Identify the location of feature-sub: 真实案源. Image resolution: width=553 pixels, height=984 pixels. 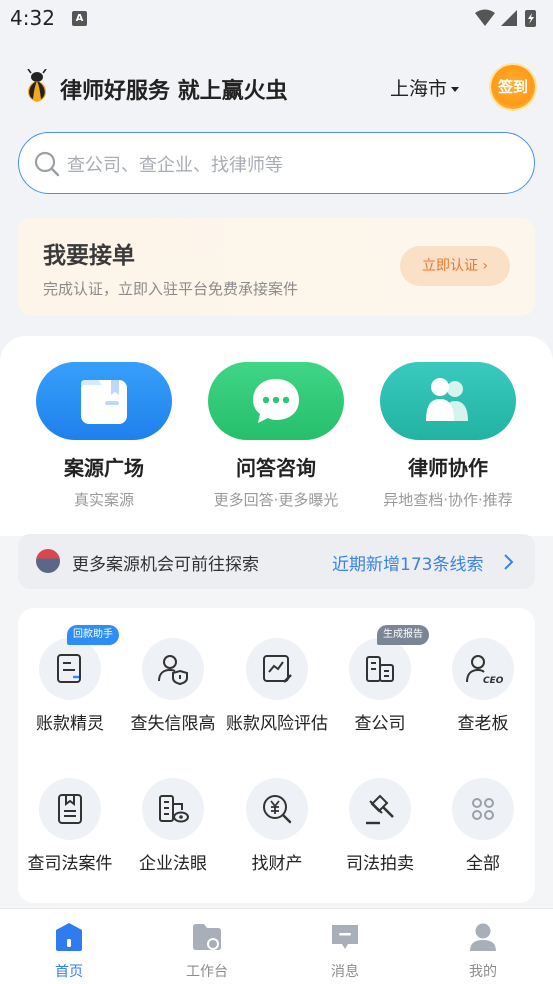
(103, 500).